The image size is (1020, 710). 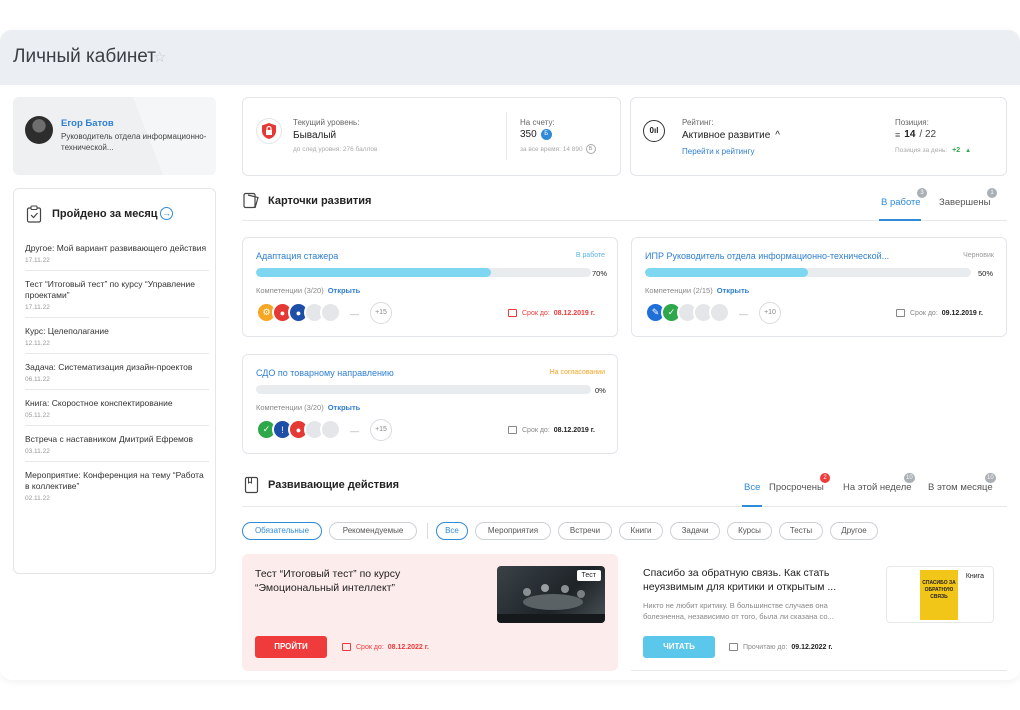 I want to click on rating-value-row: Активное развитие ^, so click(x=731, y=135).